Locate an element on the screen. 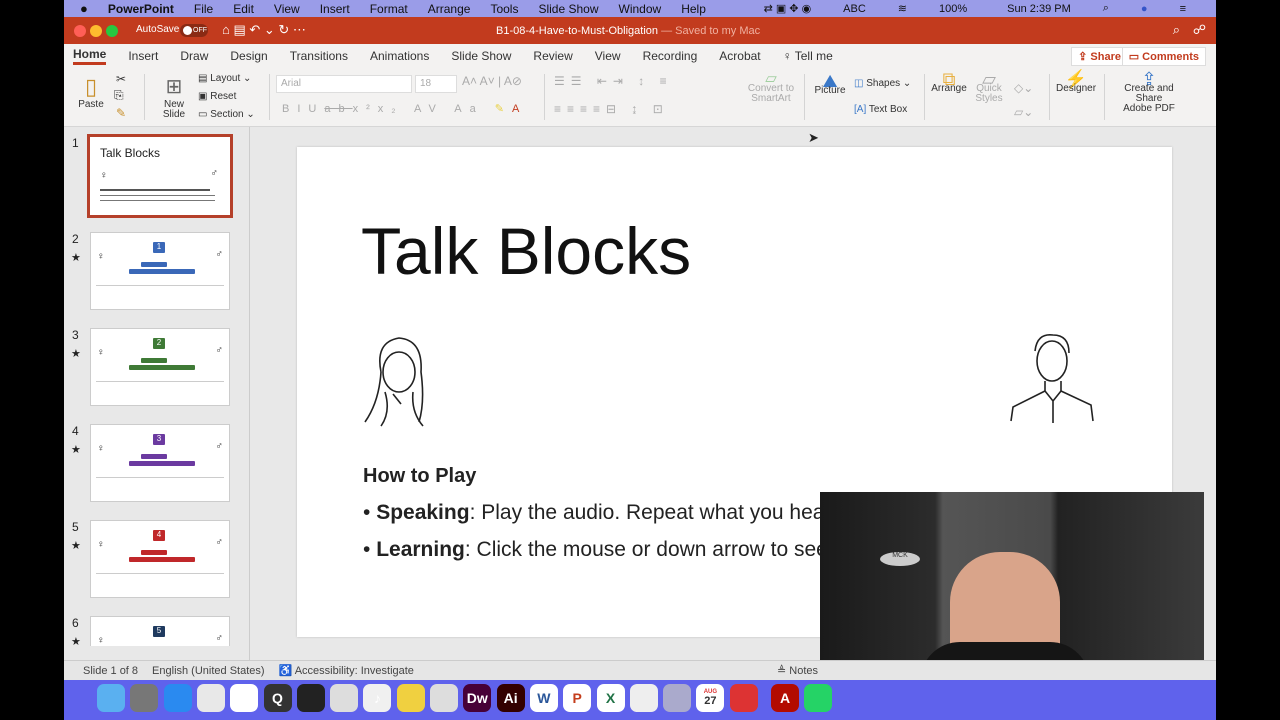 This screenshot has height=720, width=1280. menu-edit: Edit is located at coordinates (243, 9).